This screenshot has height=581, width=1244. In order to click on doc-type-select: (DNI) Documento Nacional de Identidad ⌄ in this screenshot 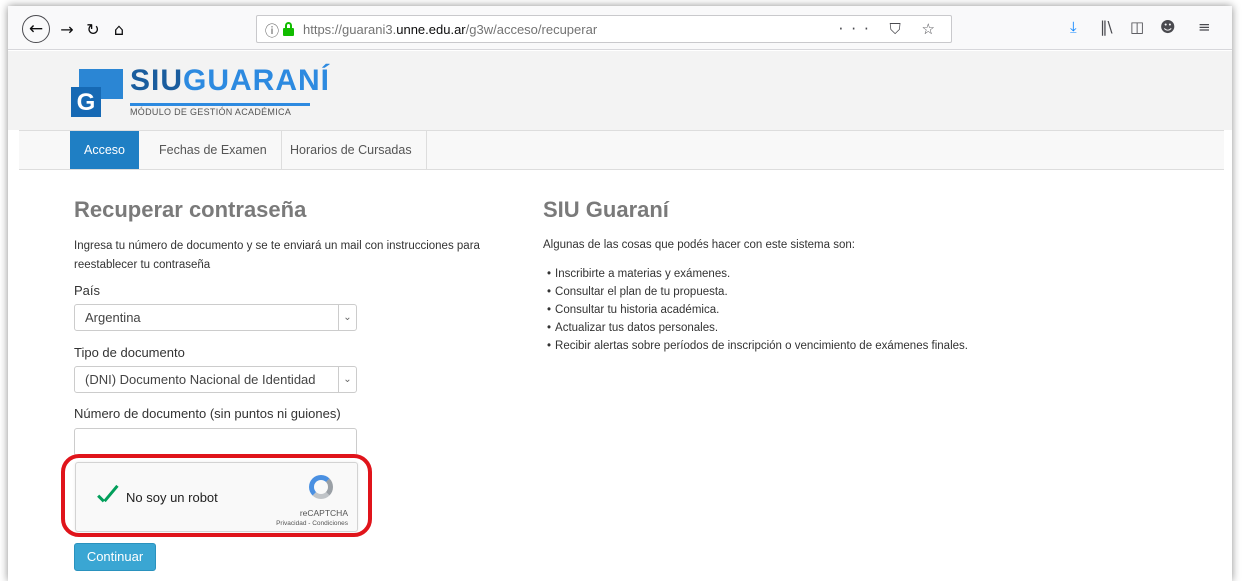, I will do `click(215, 379)`.